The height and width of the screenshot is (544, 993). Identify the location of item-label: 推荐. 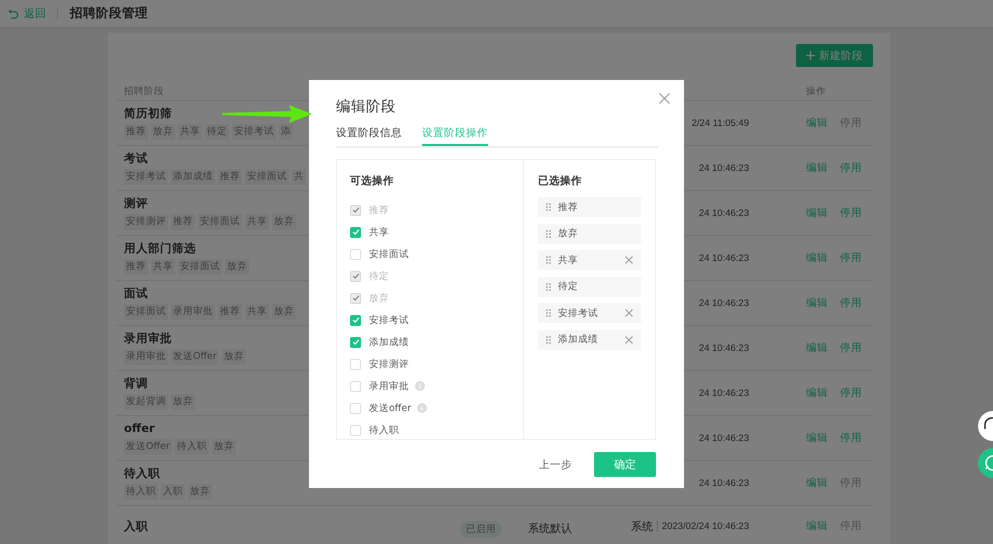
(568, 207).